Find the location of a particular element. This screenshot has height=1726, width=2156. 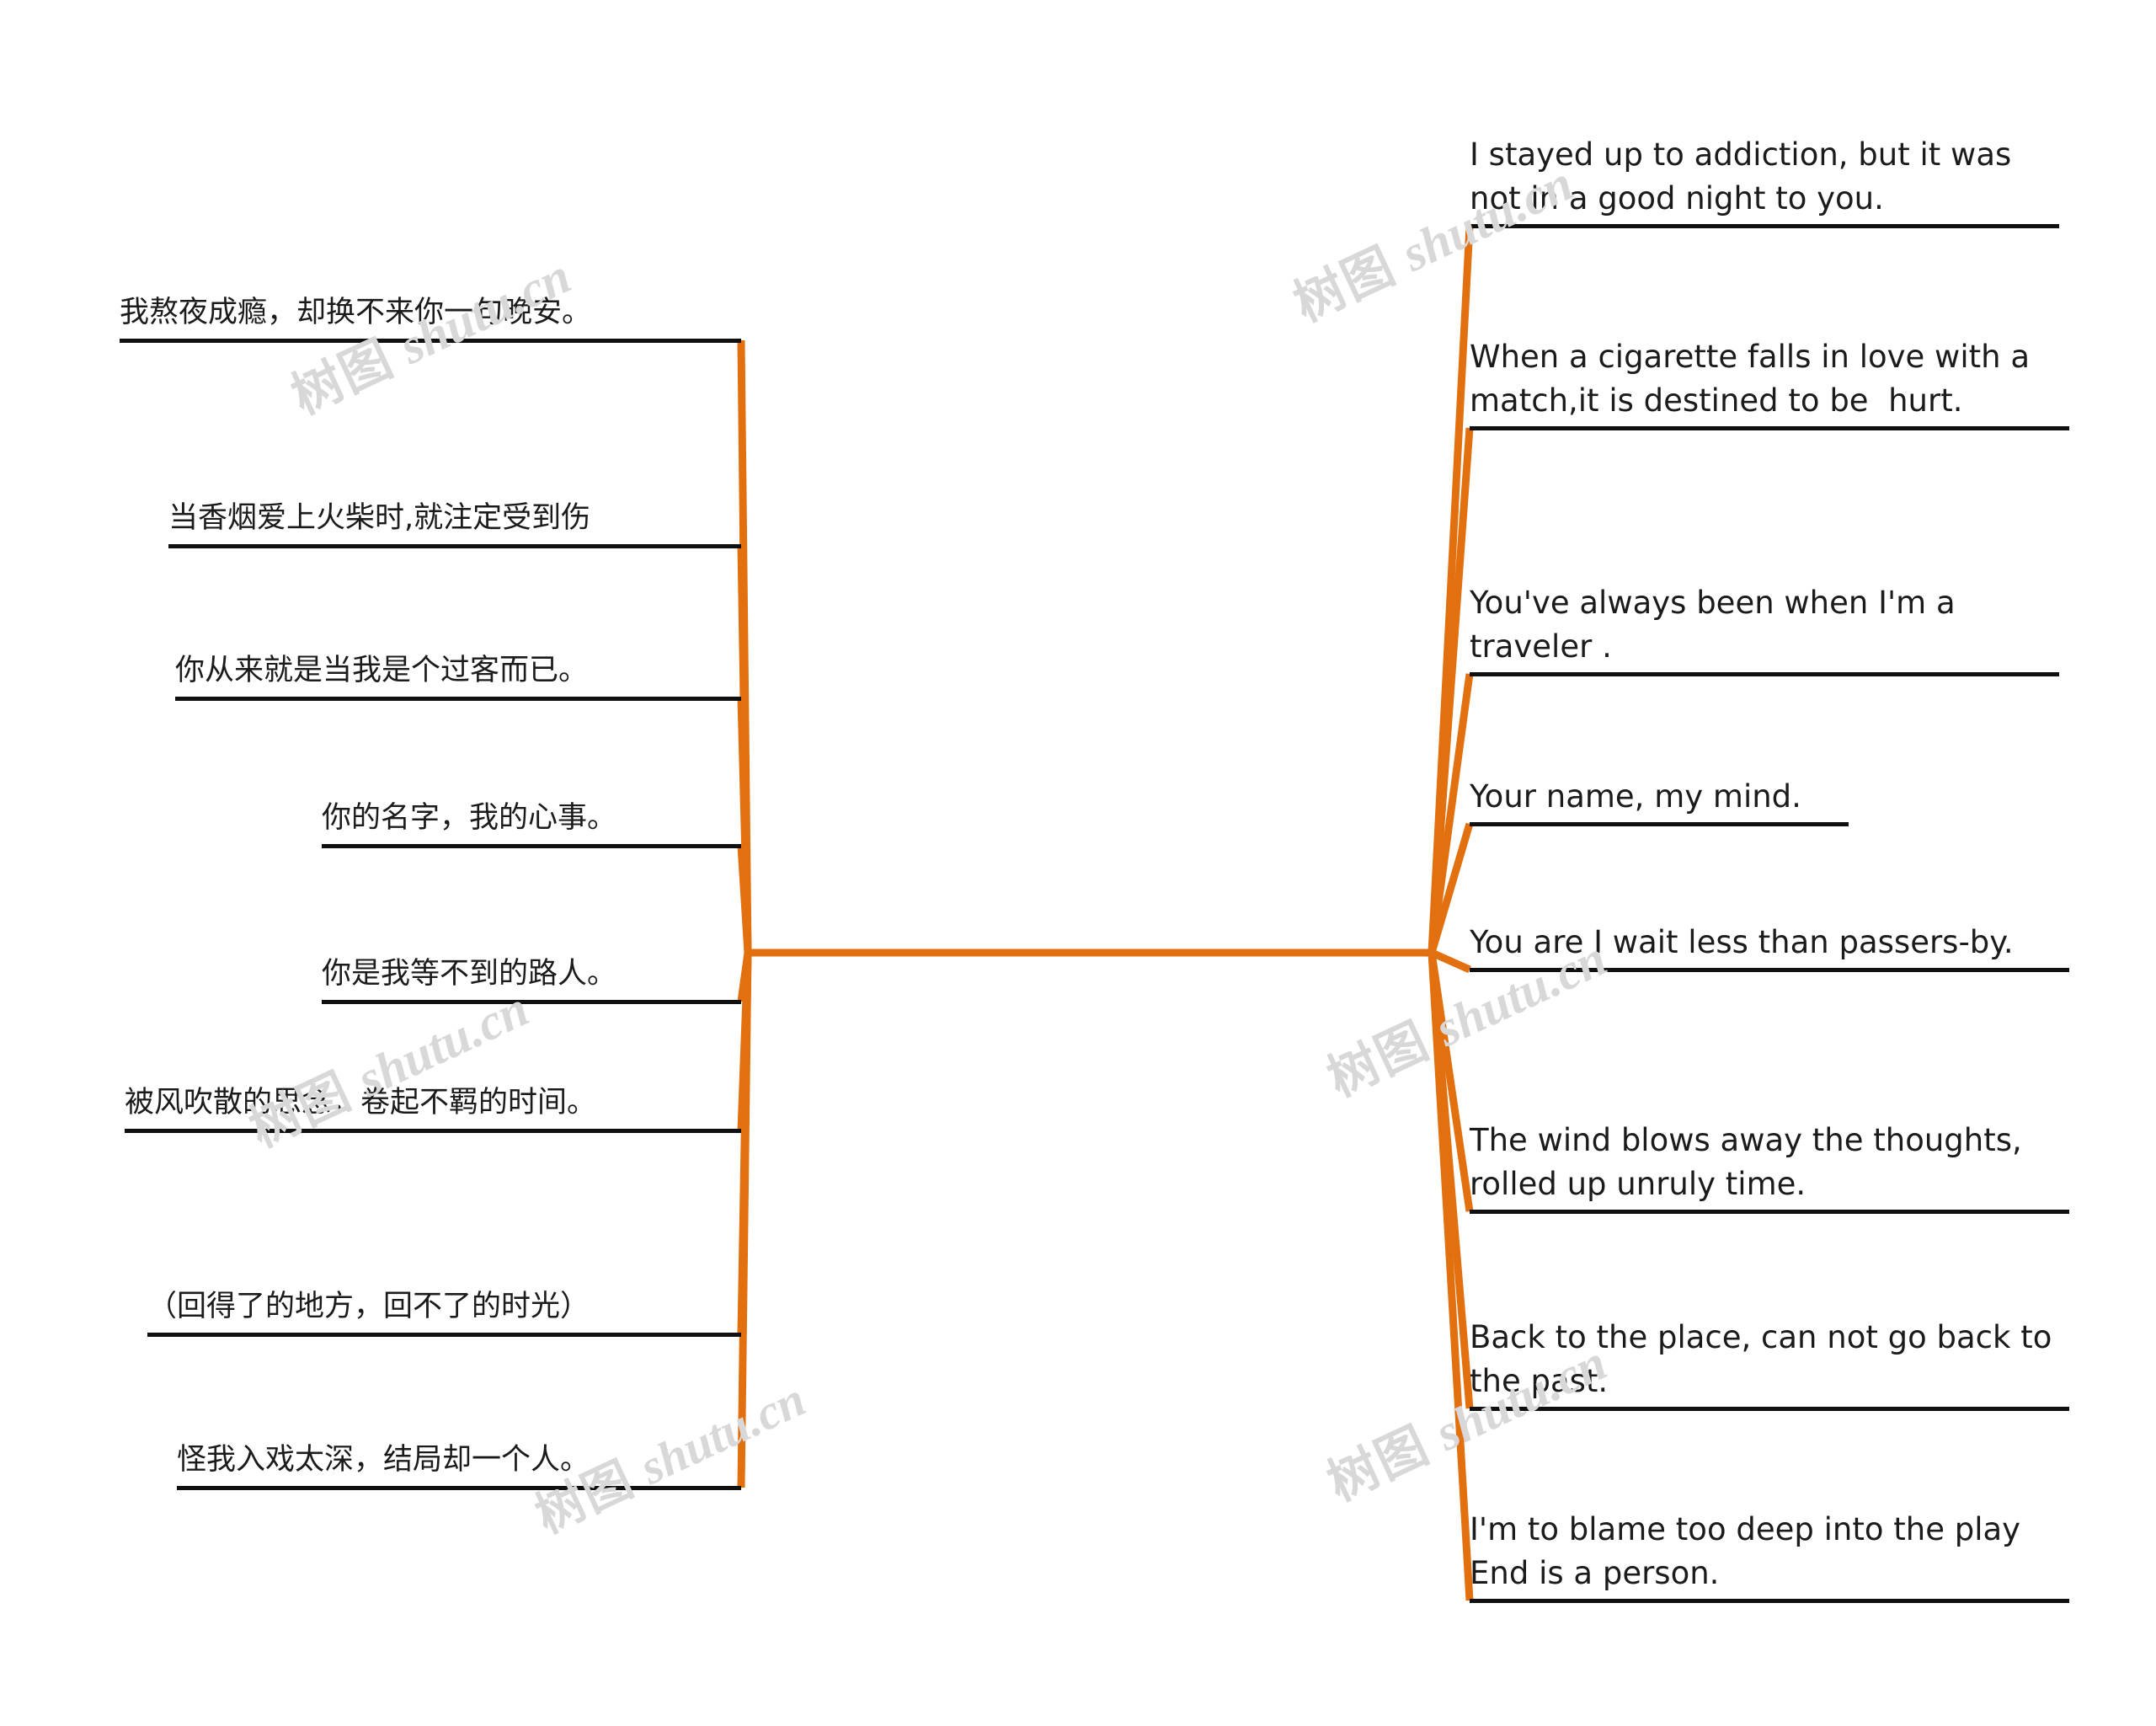

left-node-3-rule is located at coordinates (458, 699).